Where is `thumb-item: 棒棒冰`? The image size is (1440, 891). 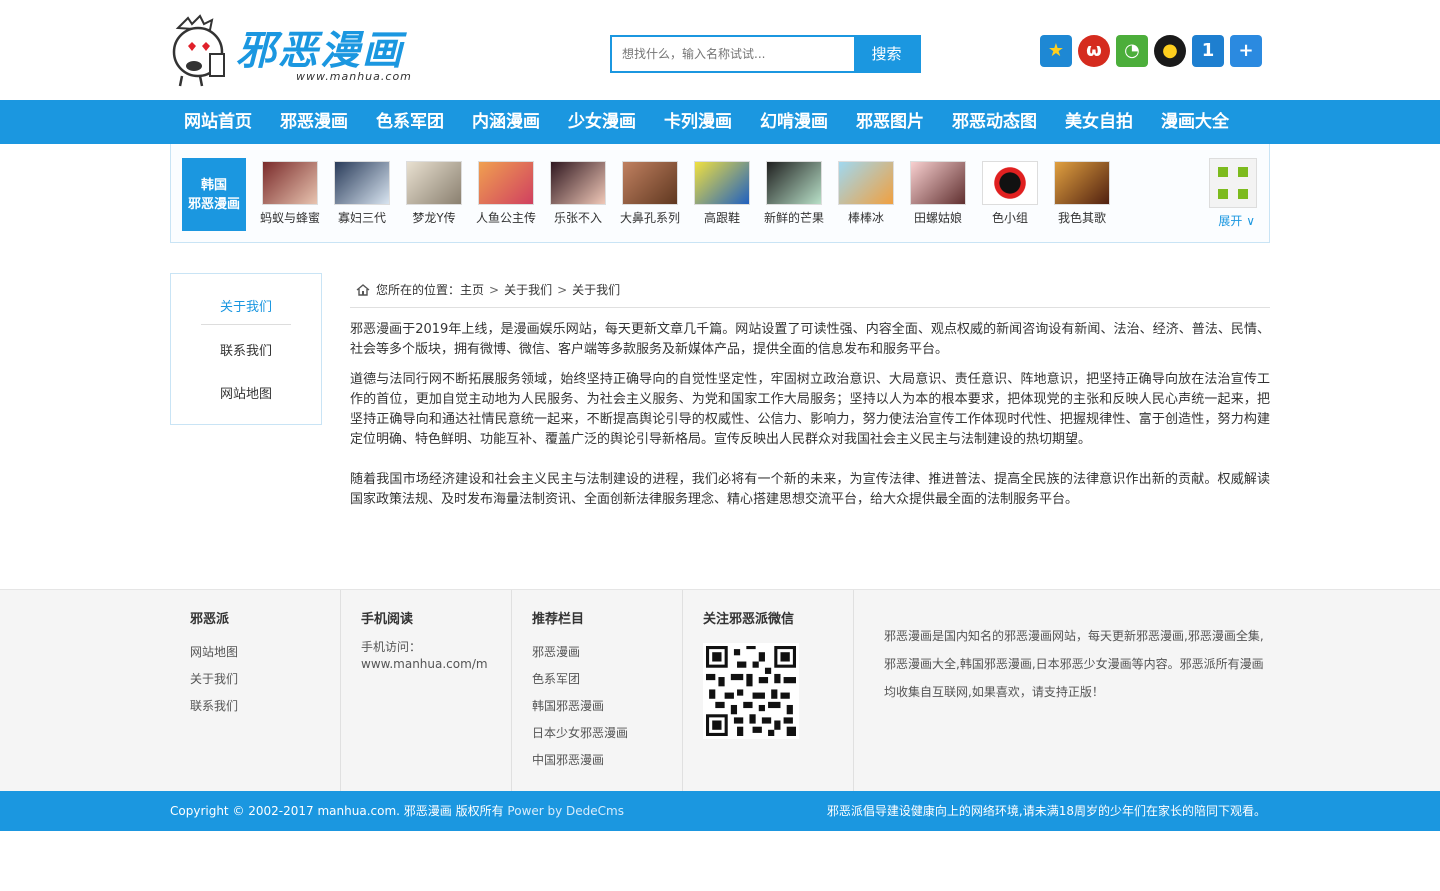
thumb-item: 棒棒冰 is located at coordinates (866, 193).